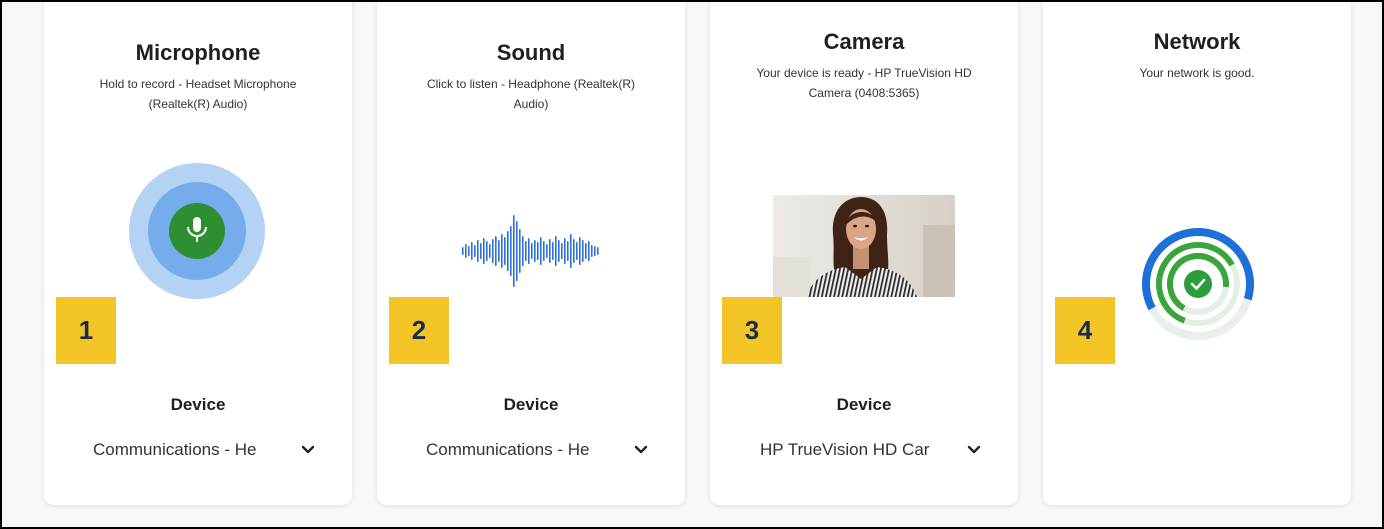  I want to click on speaker-device-select: Communications - He, so click(538, 450).